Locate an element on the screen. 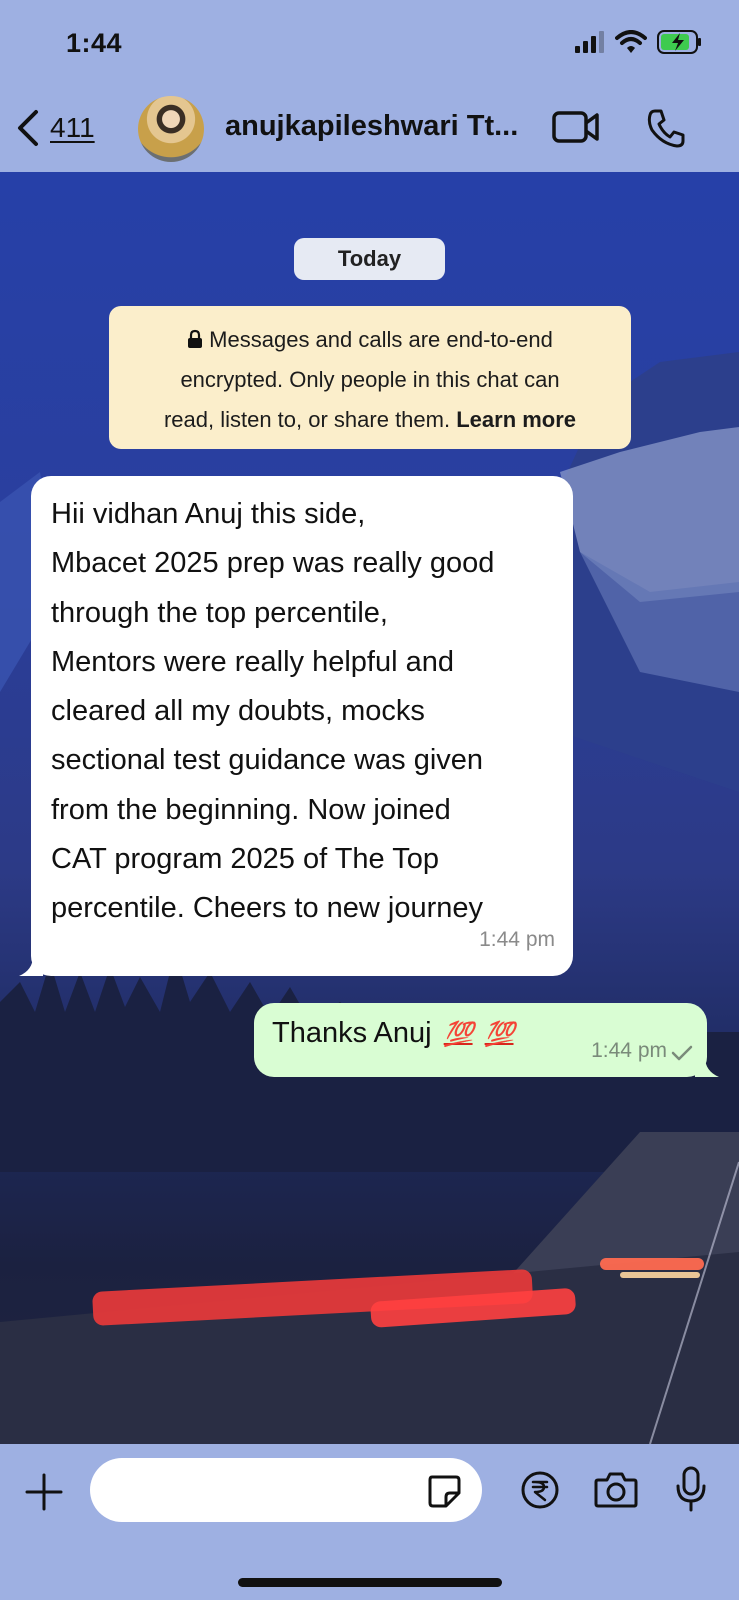 The width and height of the screenshot is (739, 1600). home-indicator is located at coordinates (370, 1582).